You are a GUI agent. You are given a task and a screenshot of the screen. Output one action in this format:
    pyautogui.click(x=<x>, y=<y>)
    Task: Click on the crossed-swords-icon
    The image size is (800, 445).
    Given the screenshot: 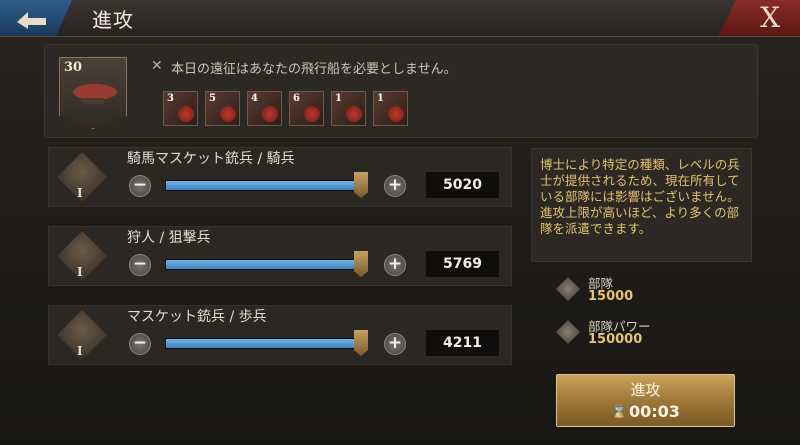 What is the action you would take?
    pyautogui.click(x=568, y=332)
    